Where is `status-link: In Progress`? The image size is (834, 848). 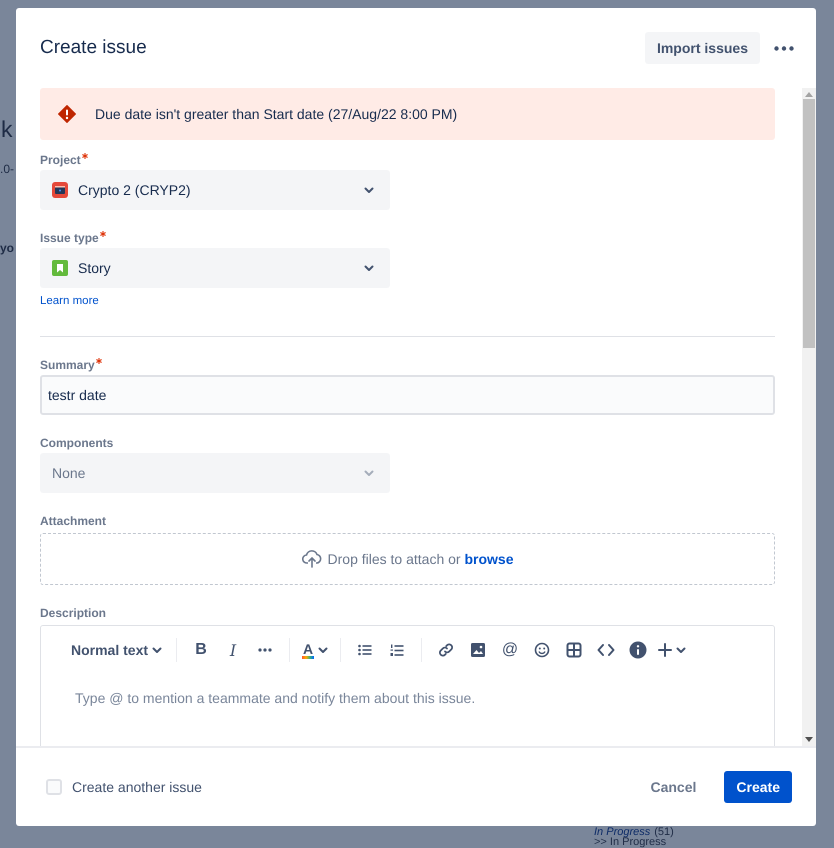
status-link: In Progress is located at coordinates (622, 832).